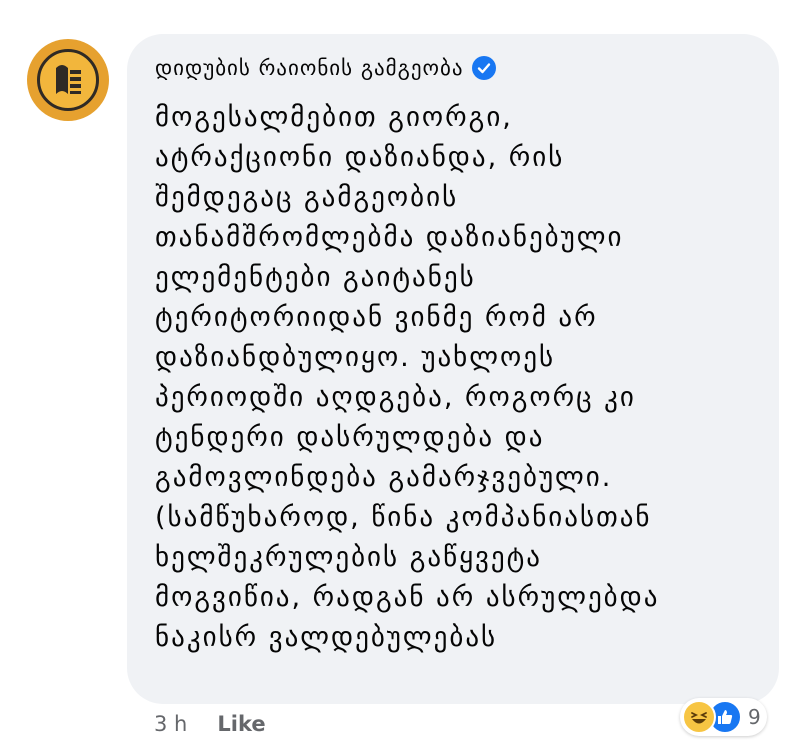 Image resolution: width=800 pixels, height=750 pixels. What do you see at coordinates (389, 237) in the screenshot?
I see `comment-line: თანამშრომლებმა დაზიანებული` at bounding box center [389, 237].